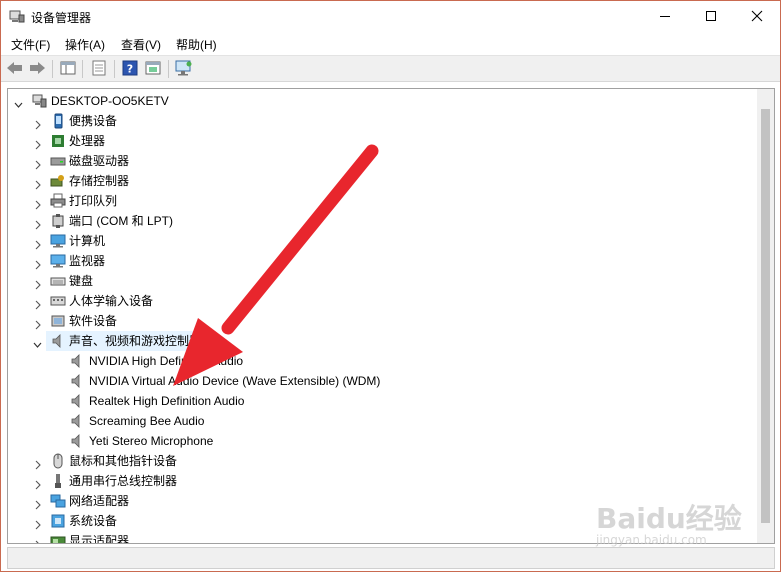 The height and width of the screenshot is (572, 781). What do you see at coordinates (391, 558) in the screenshot?
I see `status-bar` at bounding box center [391, 558].